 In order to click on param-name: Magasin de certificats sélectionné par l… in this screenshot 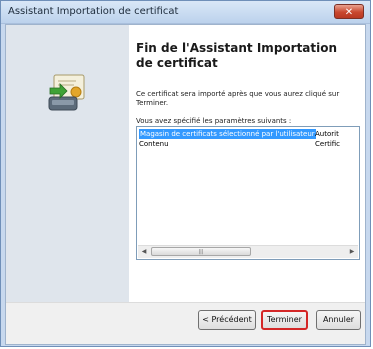, I will do `click(227, 134)`.